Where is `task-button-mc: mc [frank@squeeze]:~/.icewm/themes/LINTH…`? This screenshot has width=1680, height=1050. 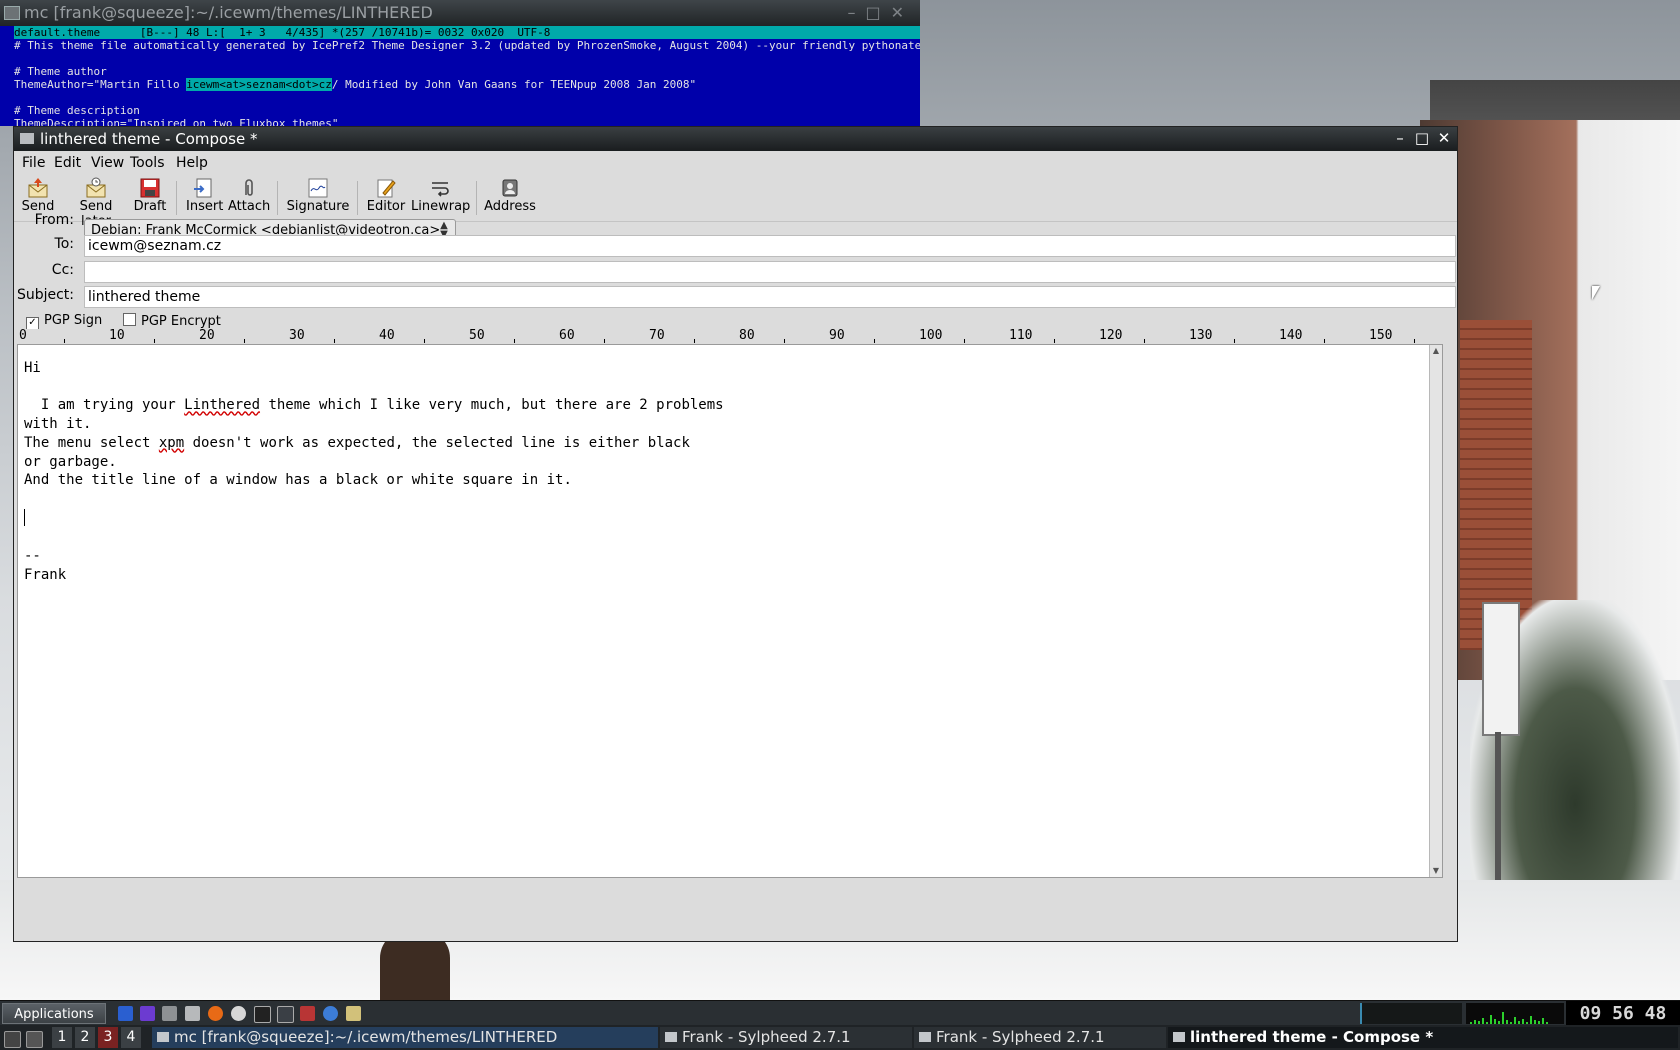
task-button-mc: mc [frank@squeeze]:~/.icewm/themes/LINTH… is located at coordinates (405, 1037).